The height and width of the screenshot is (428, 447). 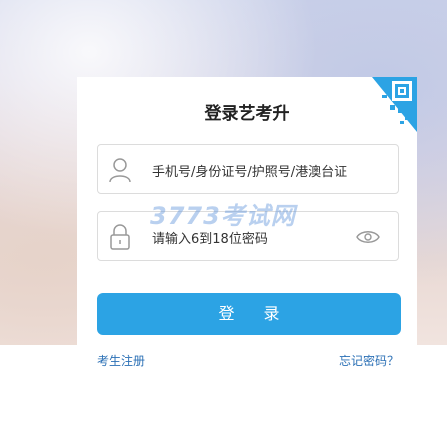 What do you see at coordinates (368, 237) in the screenshot?
I see `eye-icon` at bounding box center [368, 237].